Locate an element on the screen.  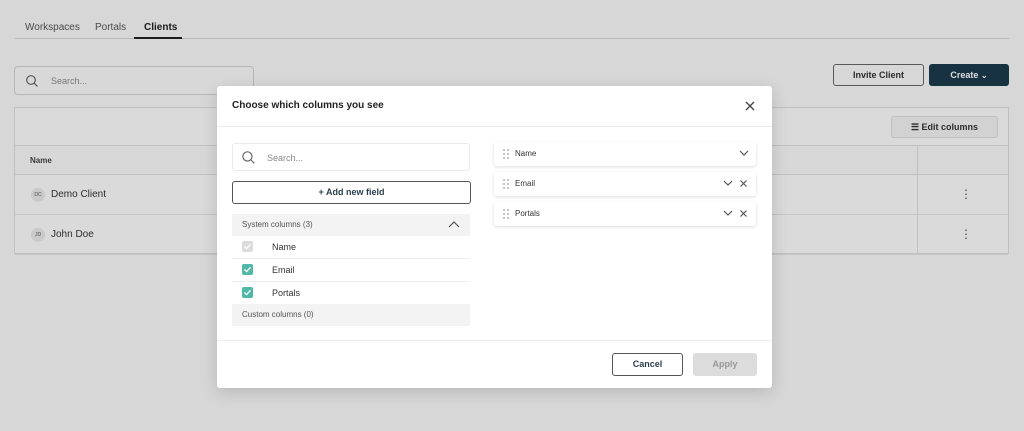
portals-checkbox is located at coordinates (247, 292).